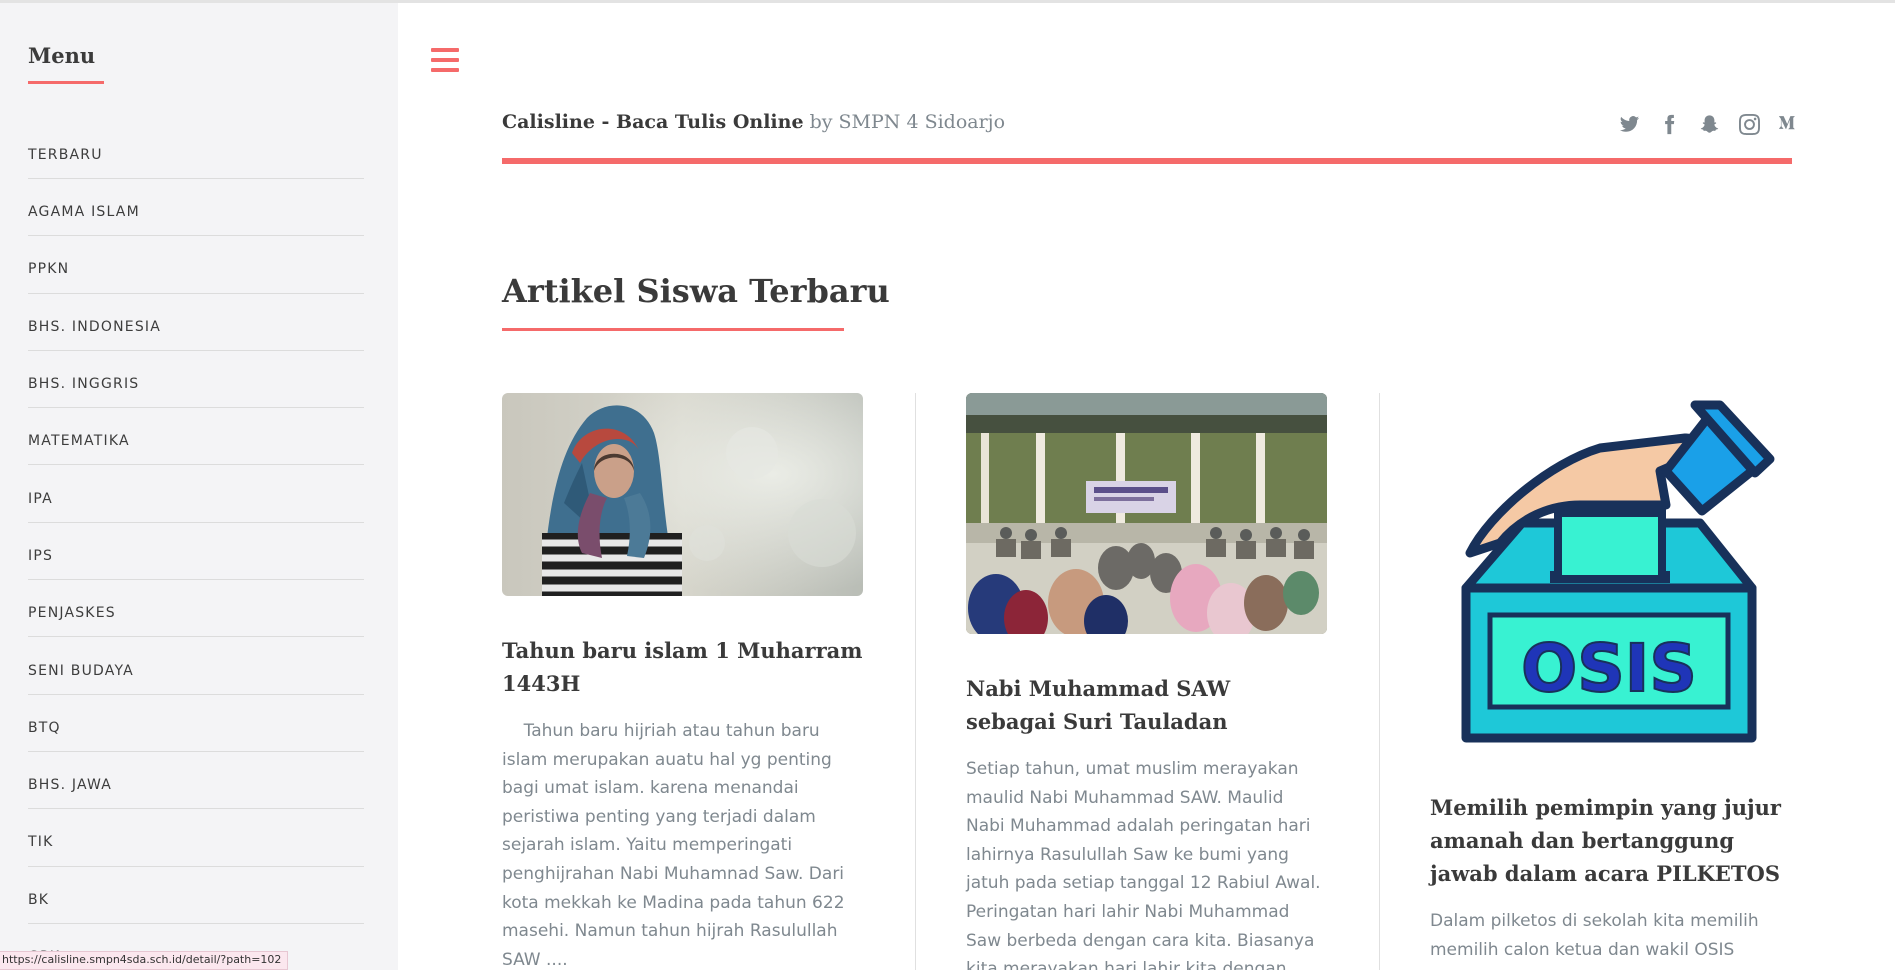  I want to click on sidebar-item-terbaru: TERBARU, so click(196, 150).